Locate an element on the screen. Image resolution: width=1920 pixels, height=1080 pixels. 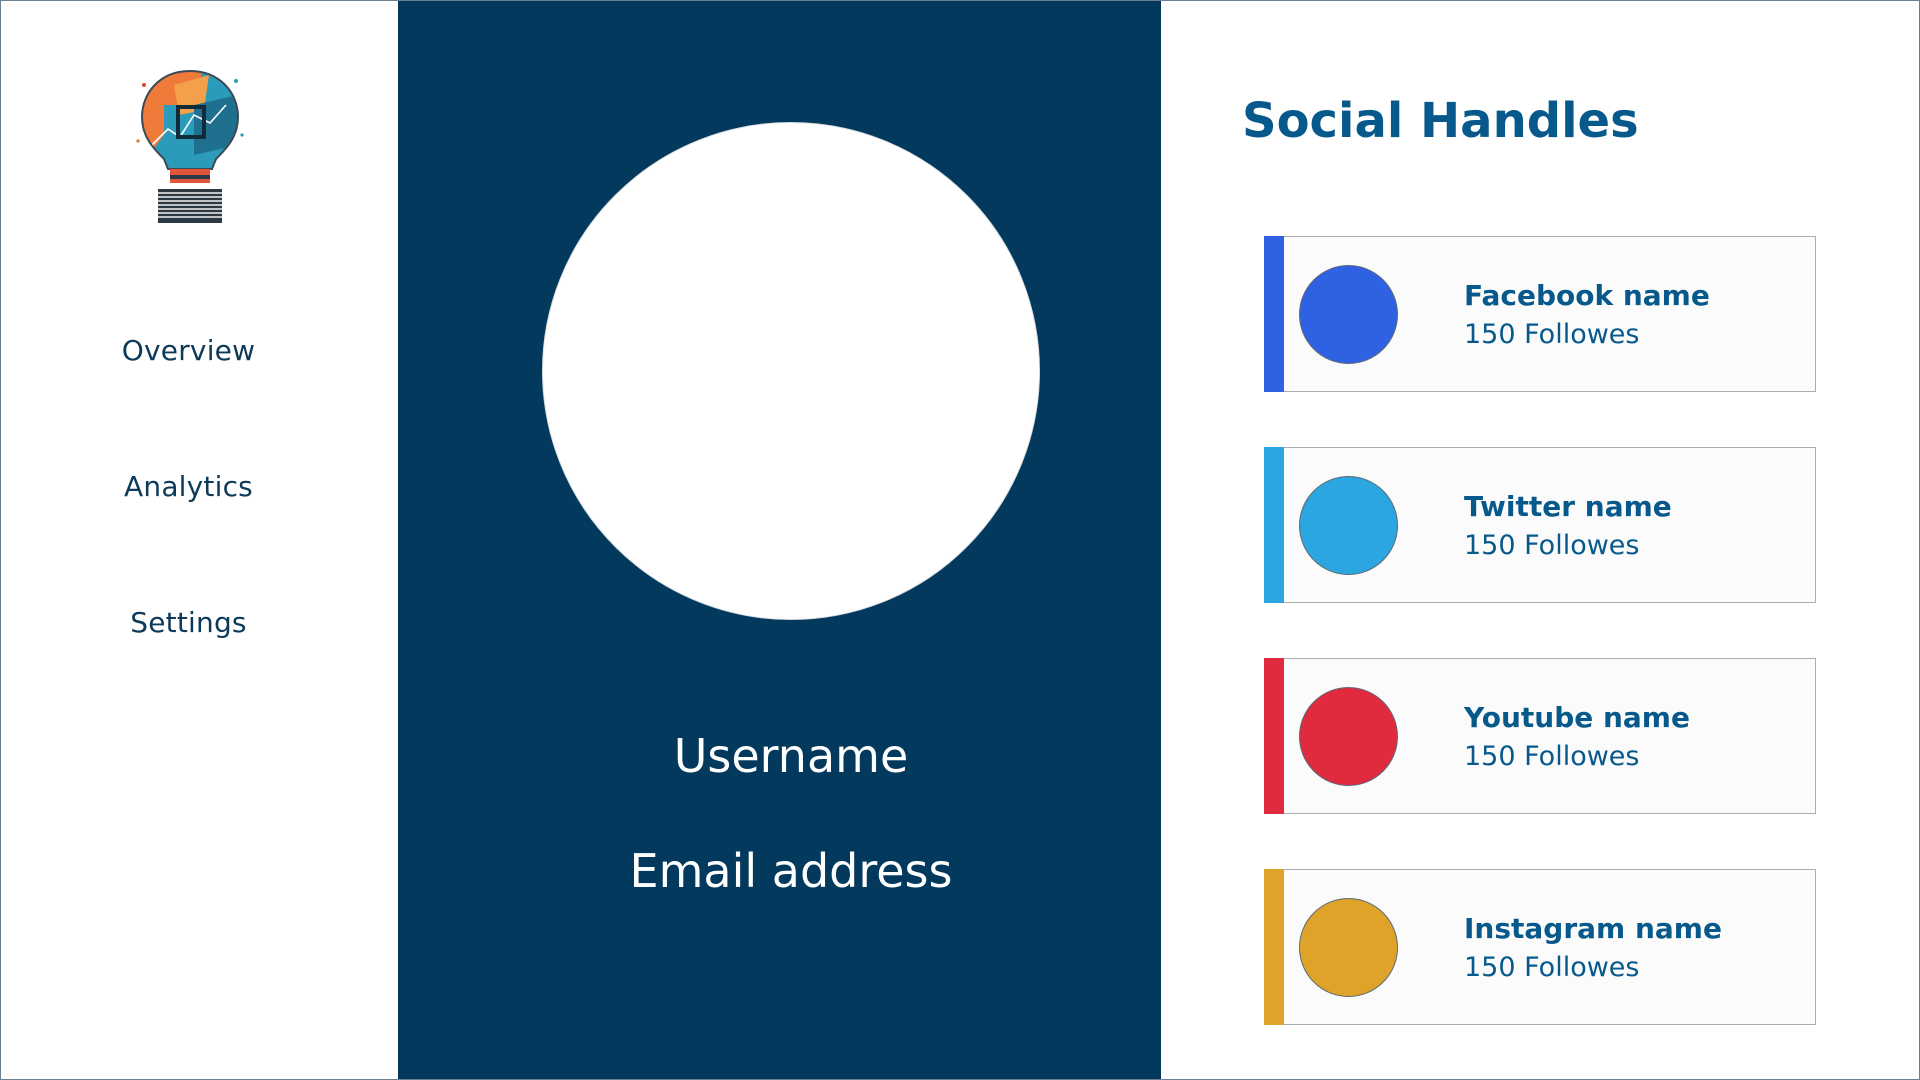
social-card-youtube: Youtube name 150 Followes is located at coordinates (1540, 736).